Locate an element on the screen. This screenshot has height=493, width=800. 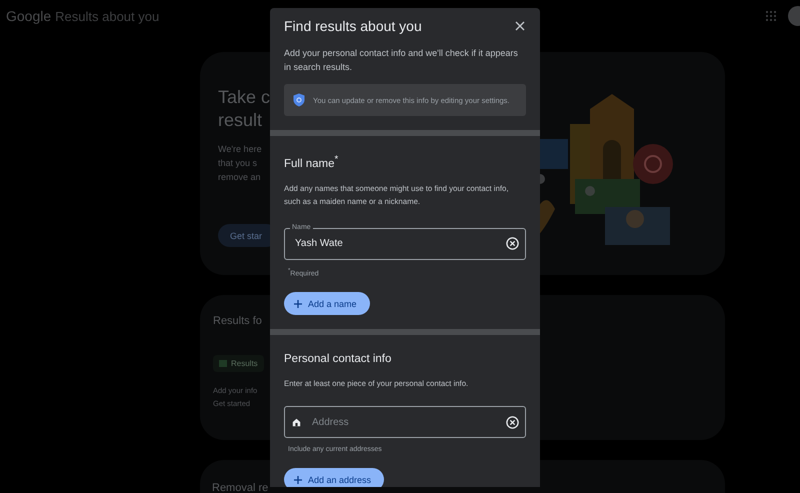
dialog-title: Find results about you is located at coordinates (353, 26).